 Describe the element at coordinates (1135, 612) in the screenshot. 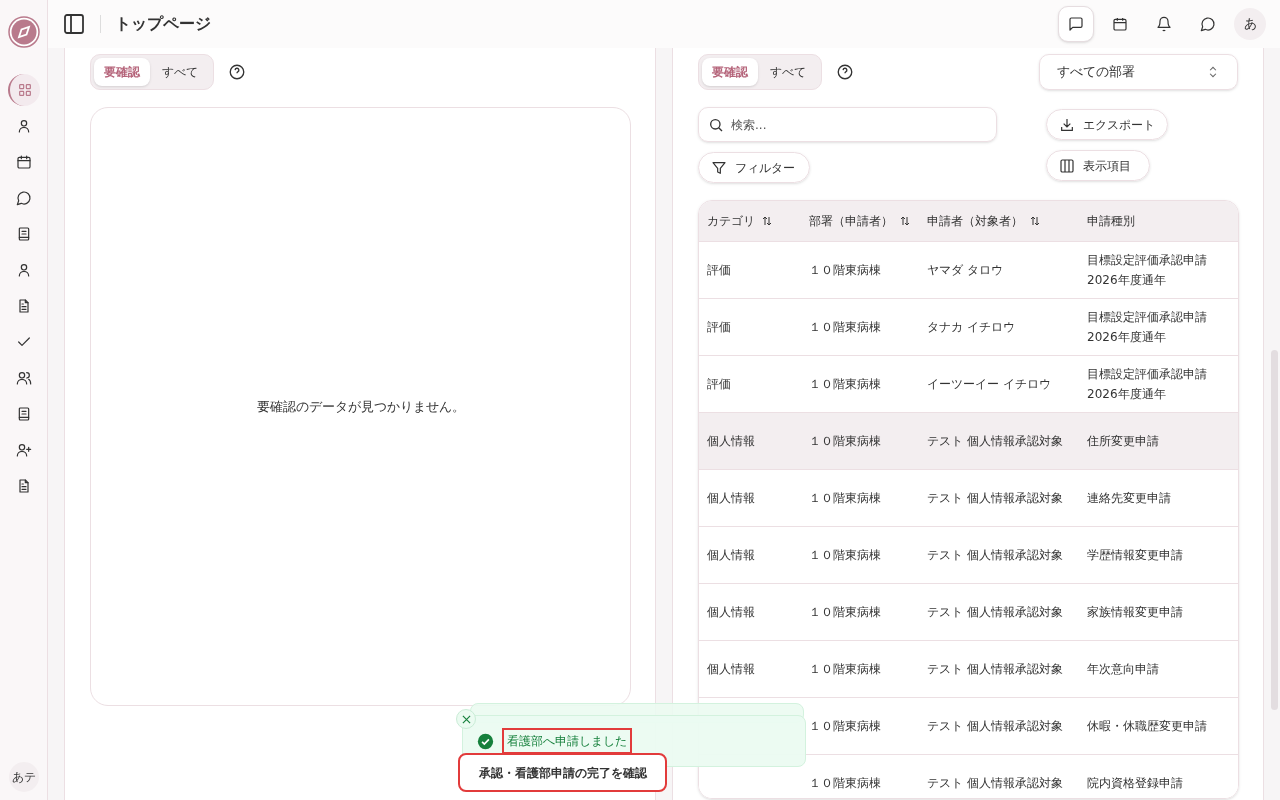

I see `table-cell: 家族情報変更申請` at that location.